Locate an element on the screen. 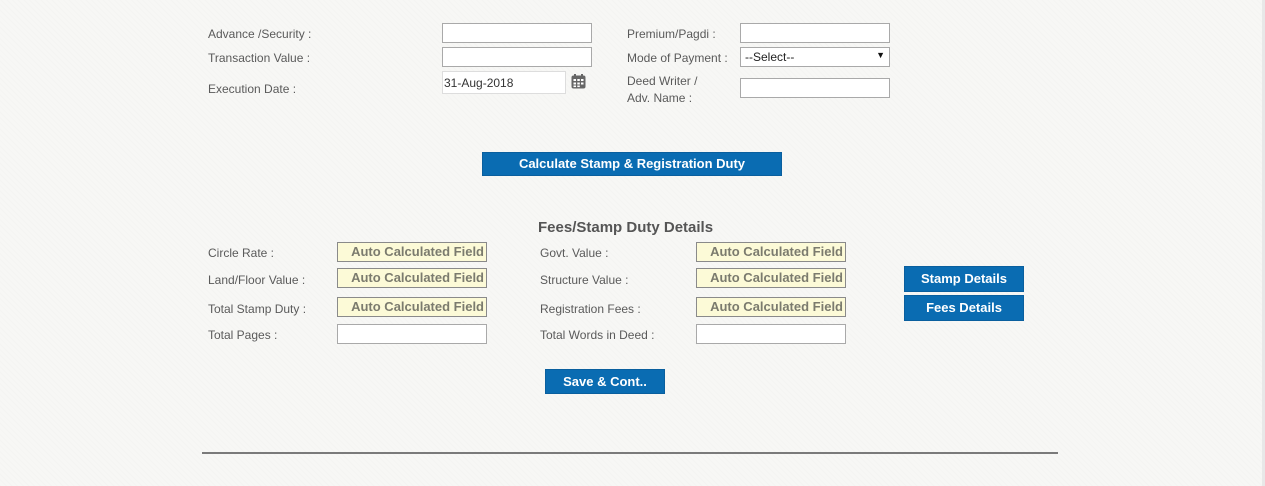 The image size is (1265, 486). deed-writer-label-line1: Deed Writer / is located at coordinates (662, 81).